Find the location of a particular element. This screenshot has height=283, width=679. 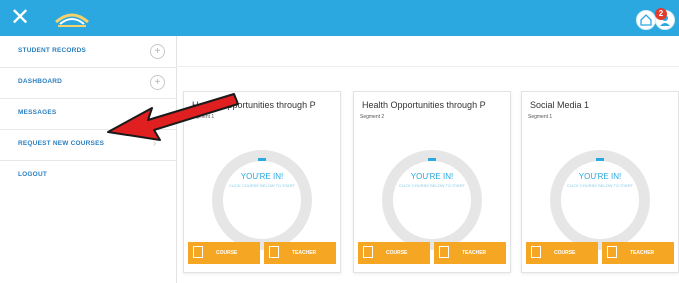

course-title: Health Opportunities through P is located at coordinates (424, 105).